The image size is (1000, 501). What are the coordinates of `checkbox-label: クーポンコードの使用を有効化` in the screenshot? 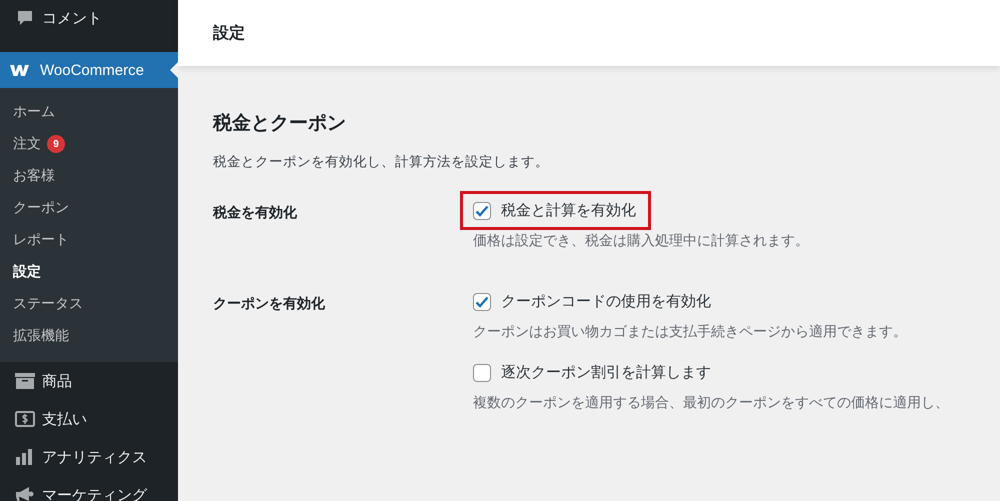 It's located at (606, 301).